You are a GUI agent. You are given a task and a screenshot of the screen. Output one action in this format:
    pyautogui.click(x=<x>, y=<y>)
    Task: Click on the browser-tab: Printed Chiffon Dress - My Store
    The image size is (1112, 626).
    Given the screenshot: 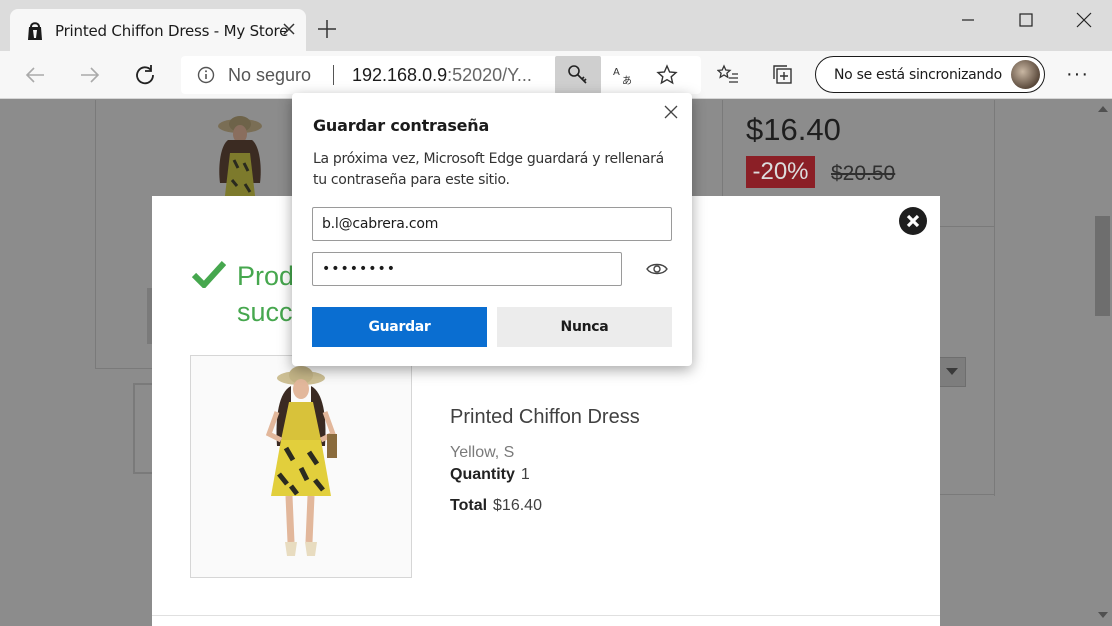 What is the action you would take?
    pyautogui.click(x=158, y=30)
    